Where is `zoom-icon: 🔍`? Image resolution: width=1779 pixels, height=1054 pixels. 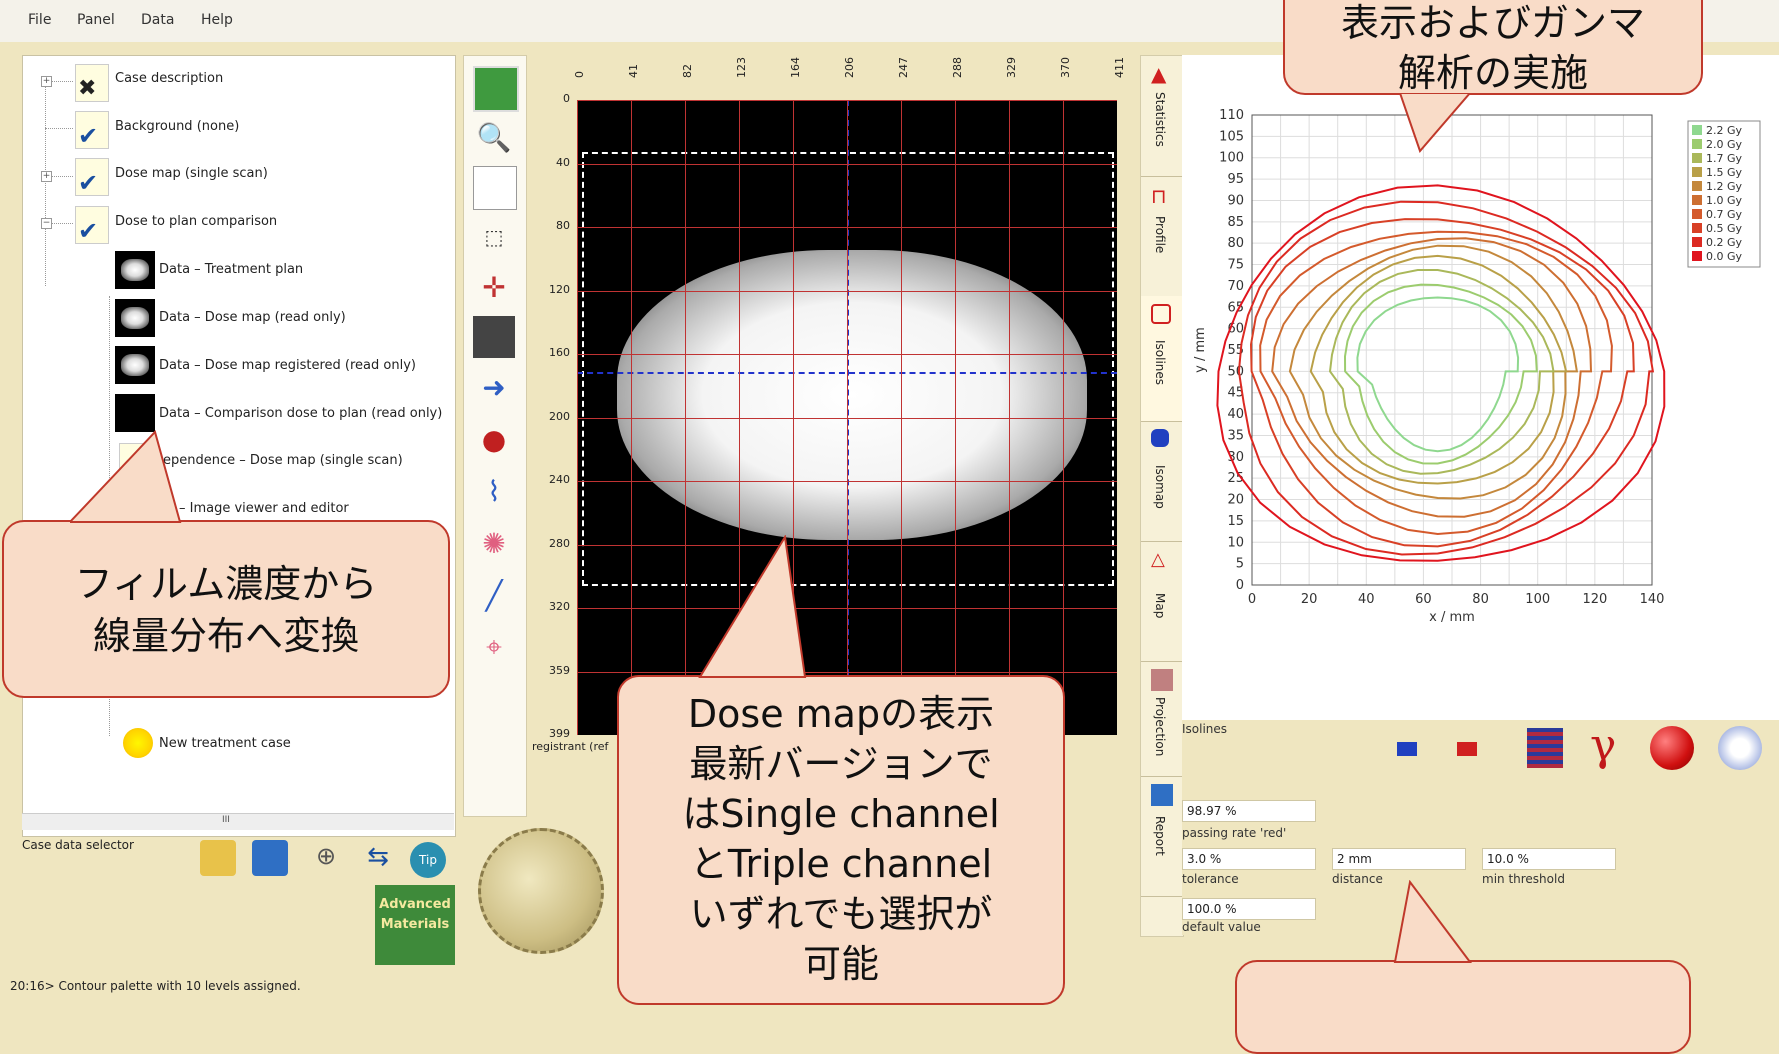
zoom-icon: 🔍 is located at coordinates (494, 137).